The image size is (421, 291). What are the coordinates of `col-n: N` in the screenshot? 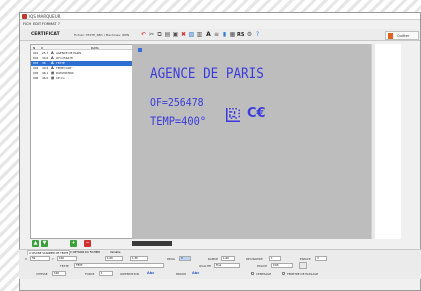 It's located at (34, 48).